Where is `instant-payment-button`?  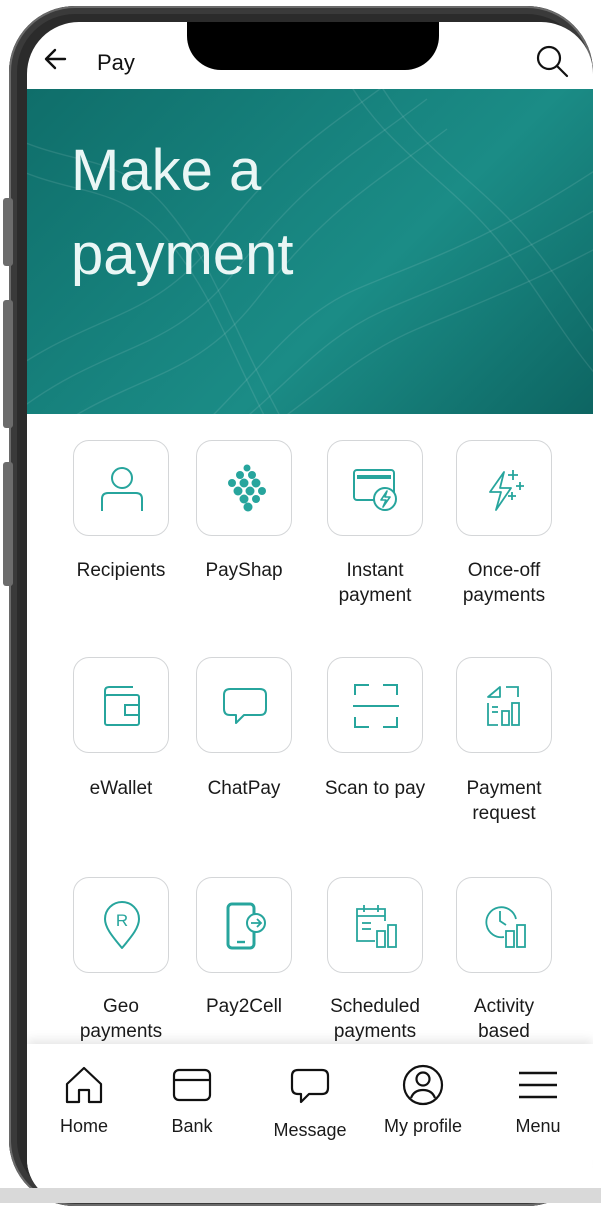
instant-payment-button is located at coordinates (375, 488).